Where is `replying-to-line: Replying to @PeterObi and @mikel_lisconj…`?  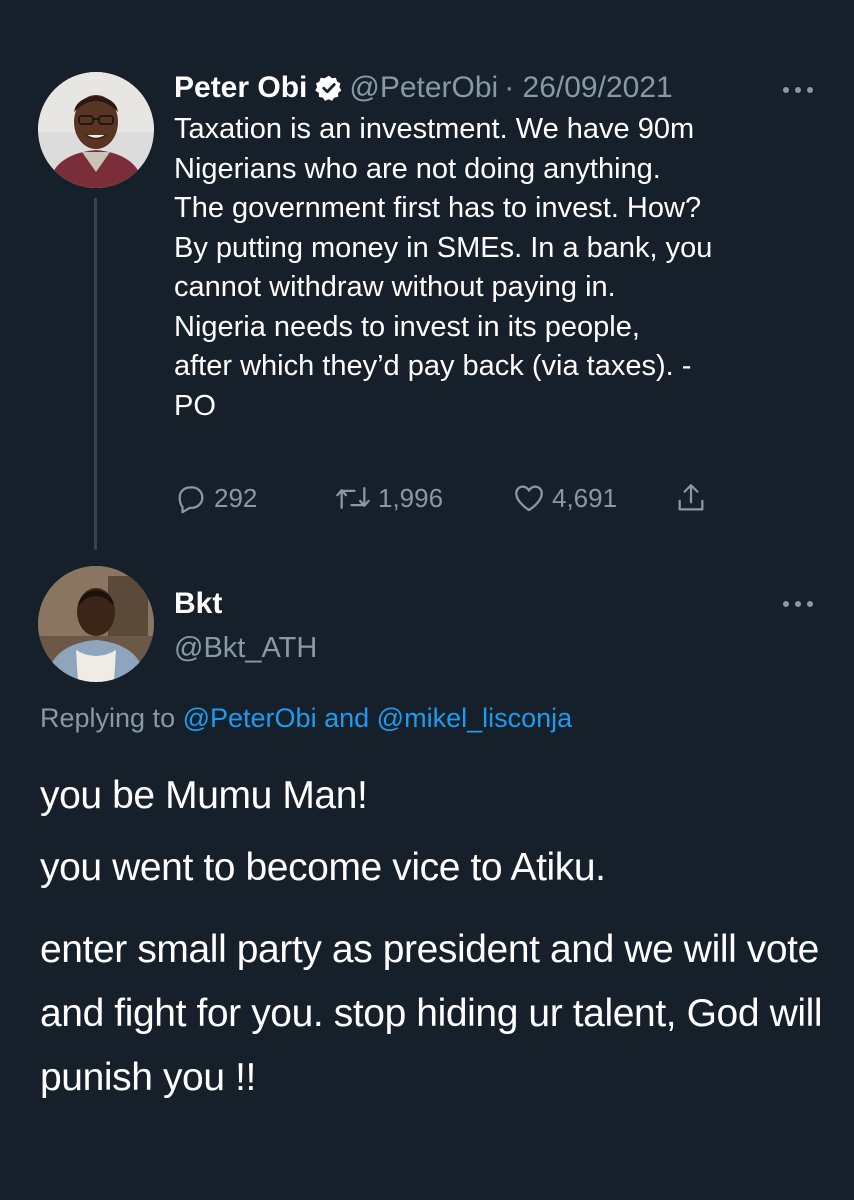 replying-to-line: Replying to @PeterObi and @mikel_lisconj… is located at coordinates (306, 718).